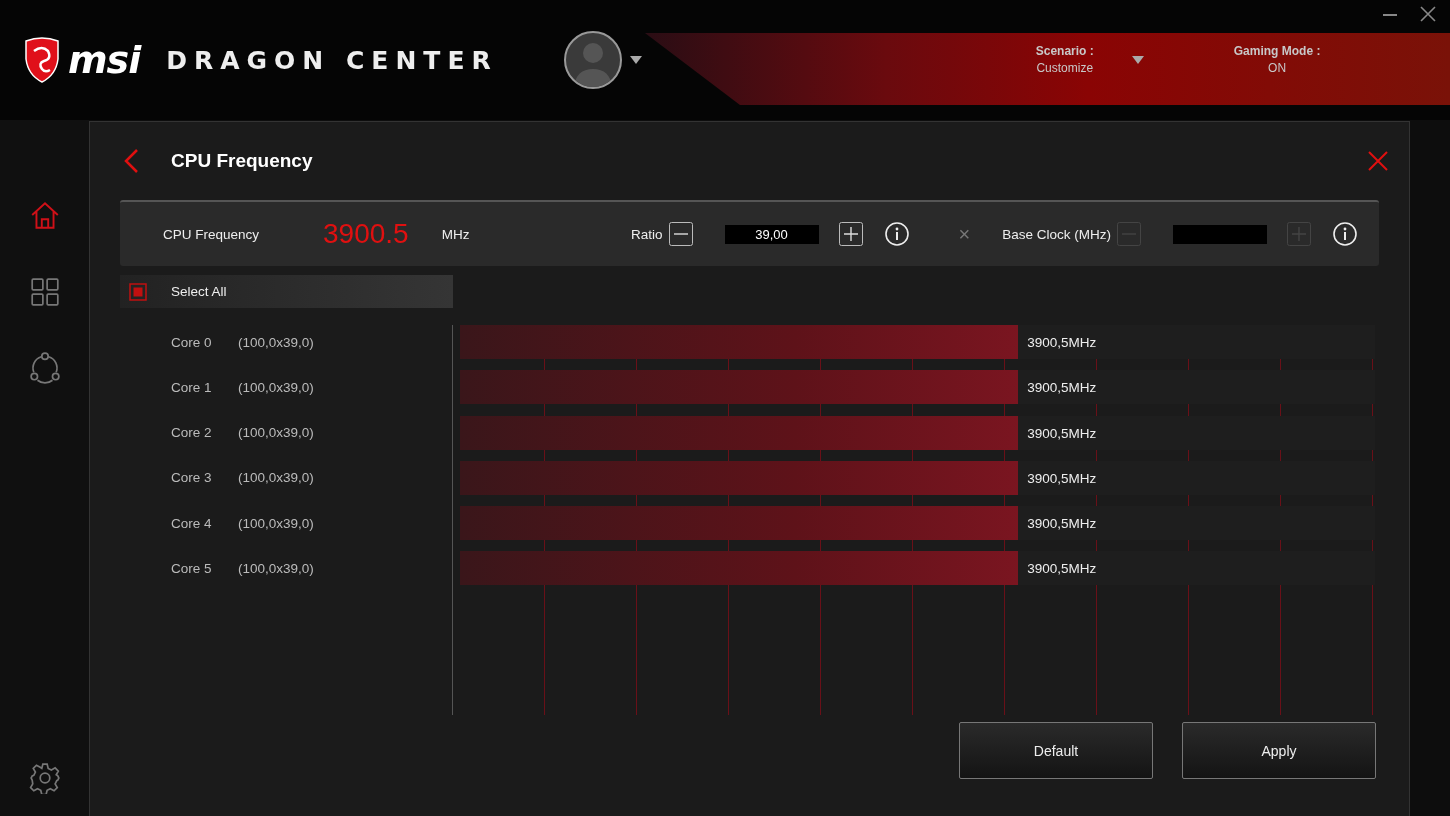  I want to click on plus-button, so click(850, 234).